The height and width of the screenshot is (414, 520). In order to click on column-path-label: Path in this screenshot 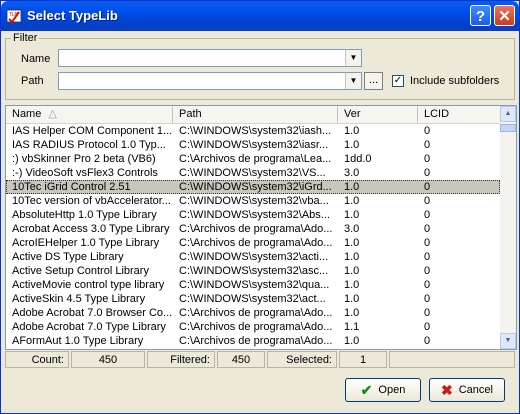, I will do `click(190, 114)`.